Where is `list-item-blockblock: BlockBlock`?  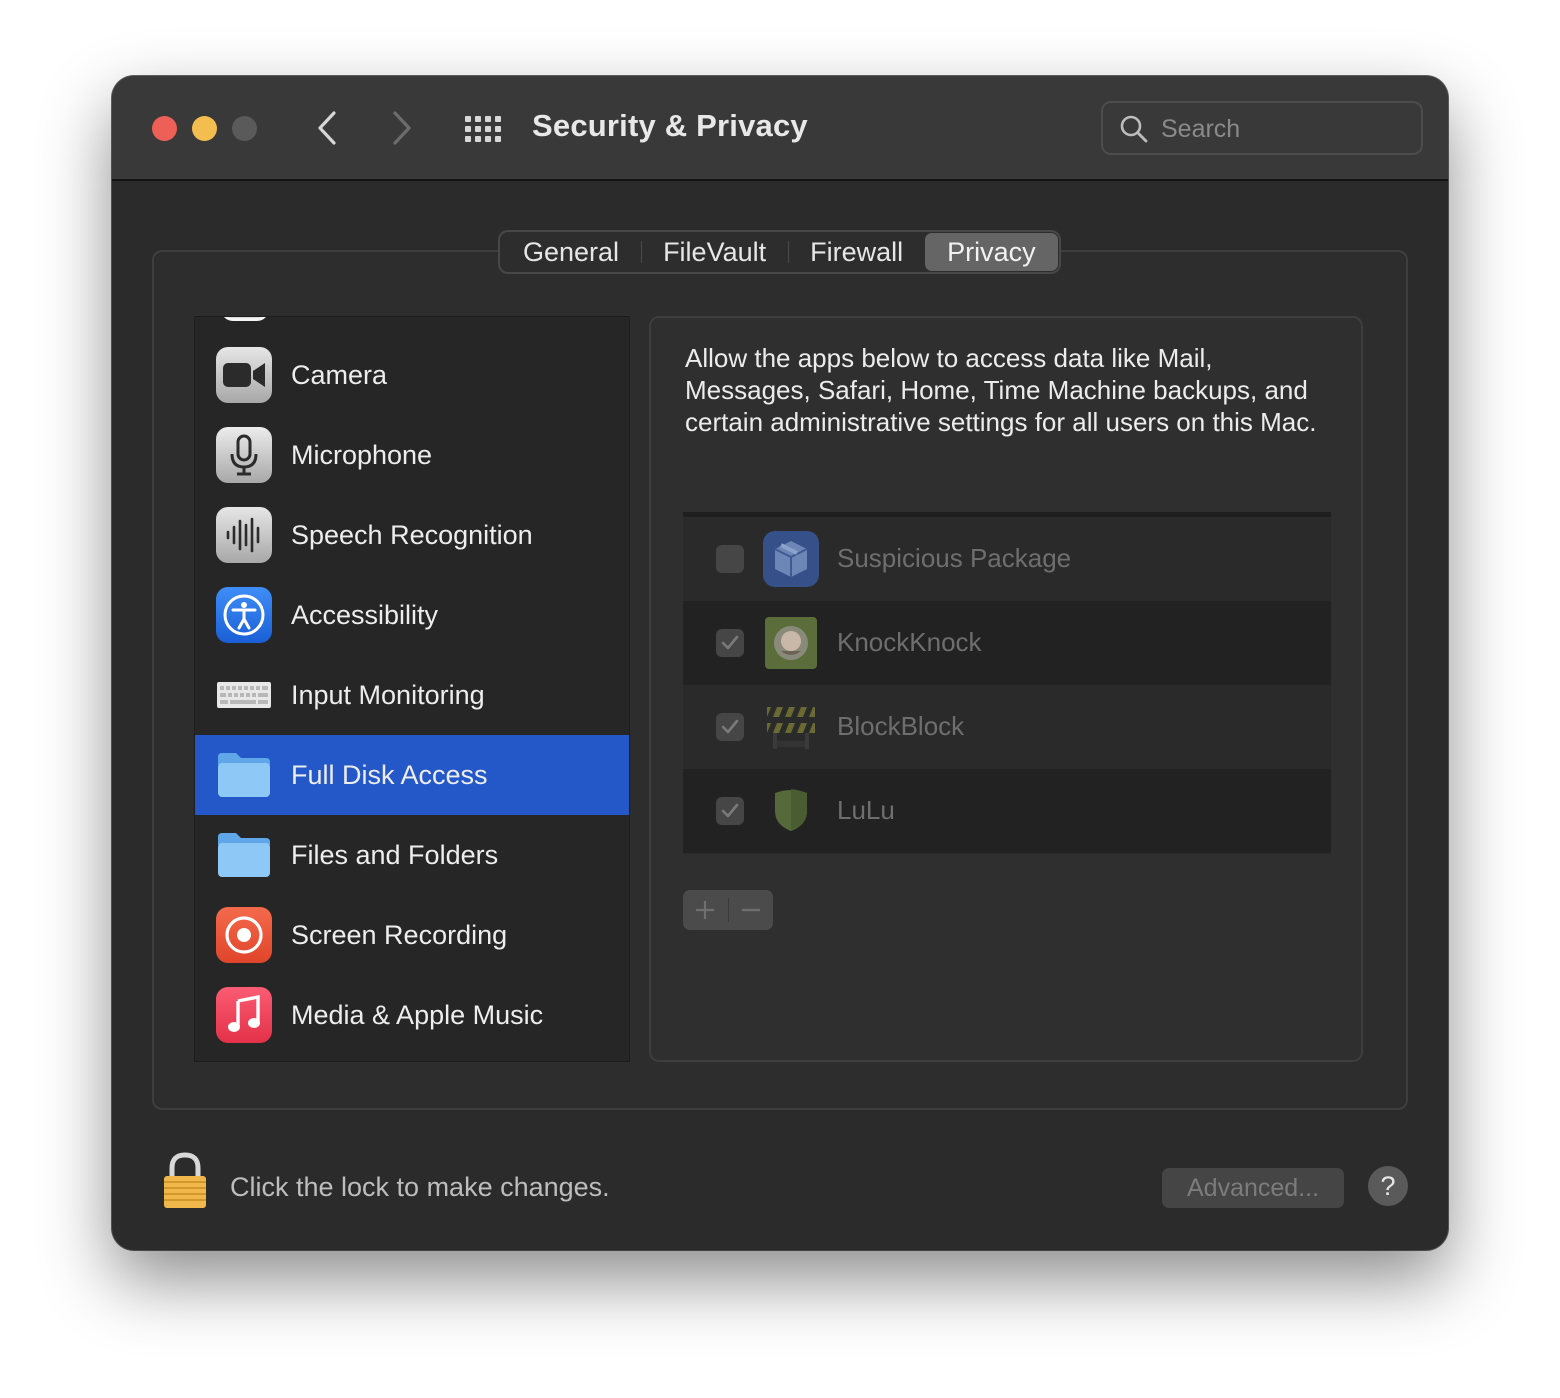
list-item-blockblock: BlockBlock is located at coordinates (1007, 727).